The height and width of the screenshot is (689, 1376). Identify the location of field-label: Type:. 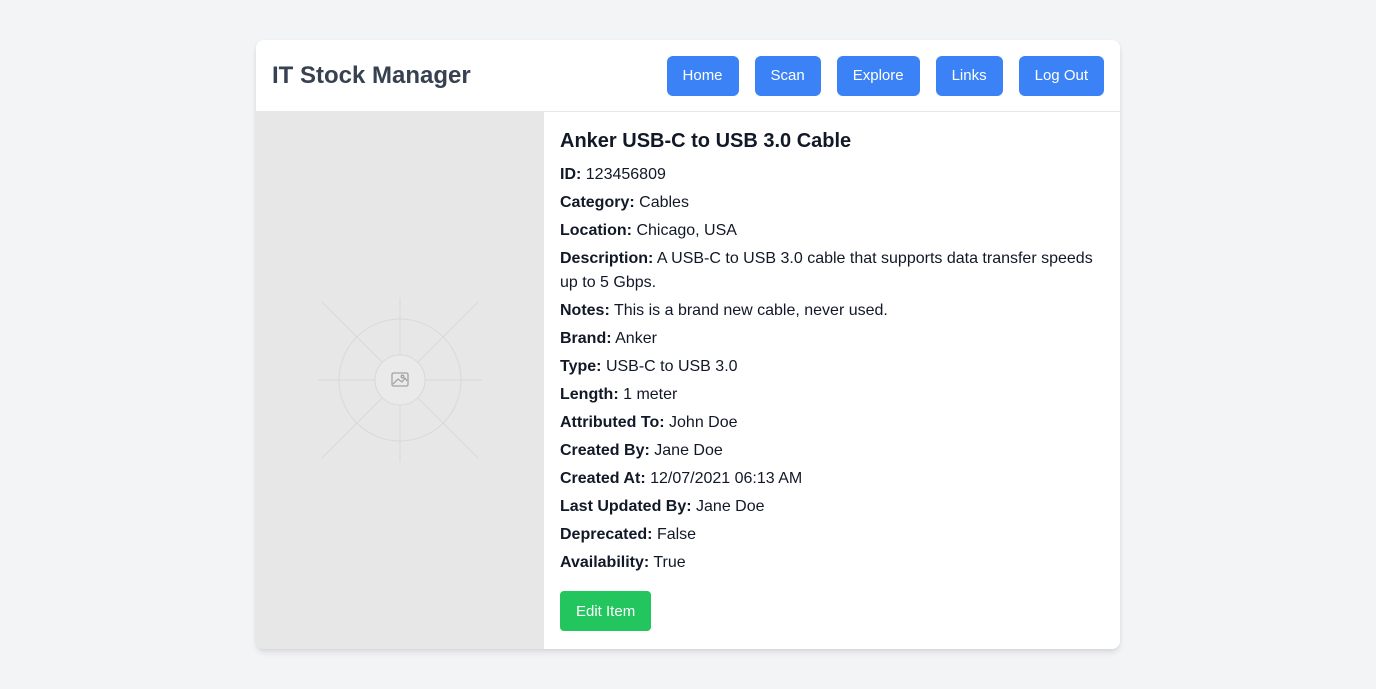
(581, 366).